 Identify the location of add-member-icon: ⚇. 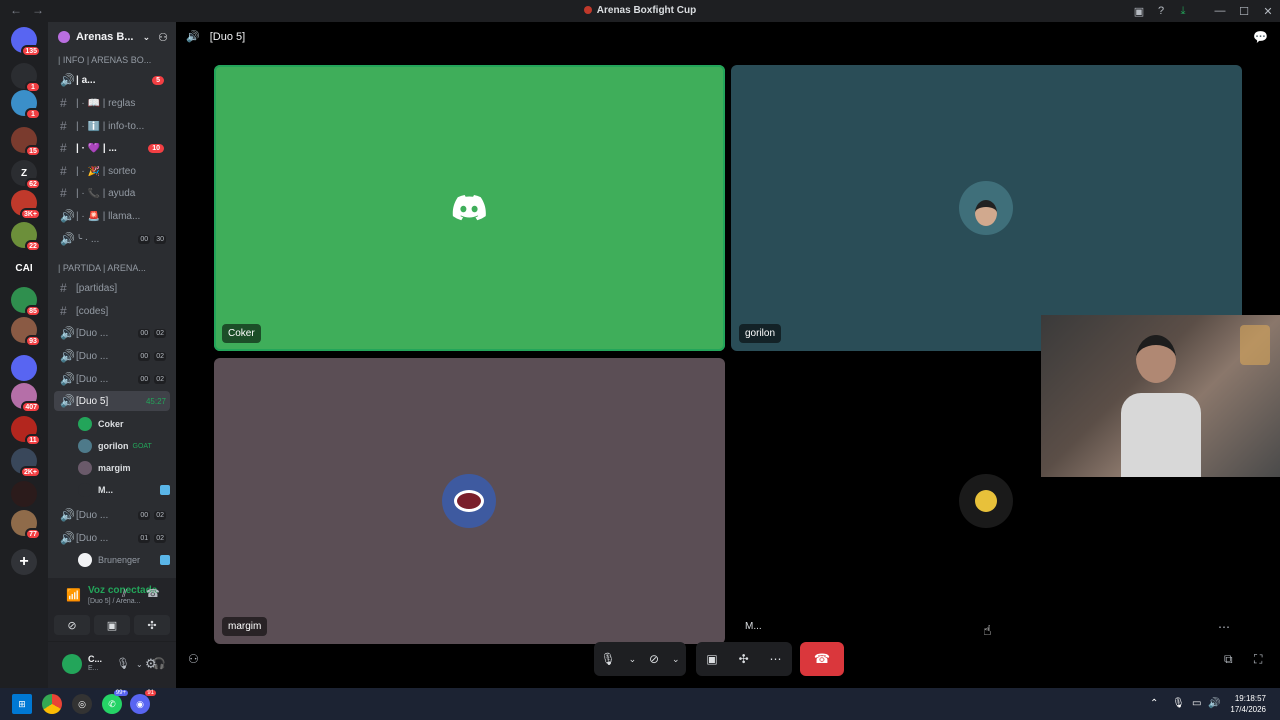
(163, 37).